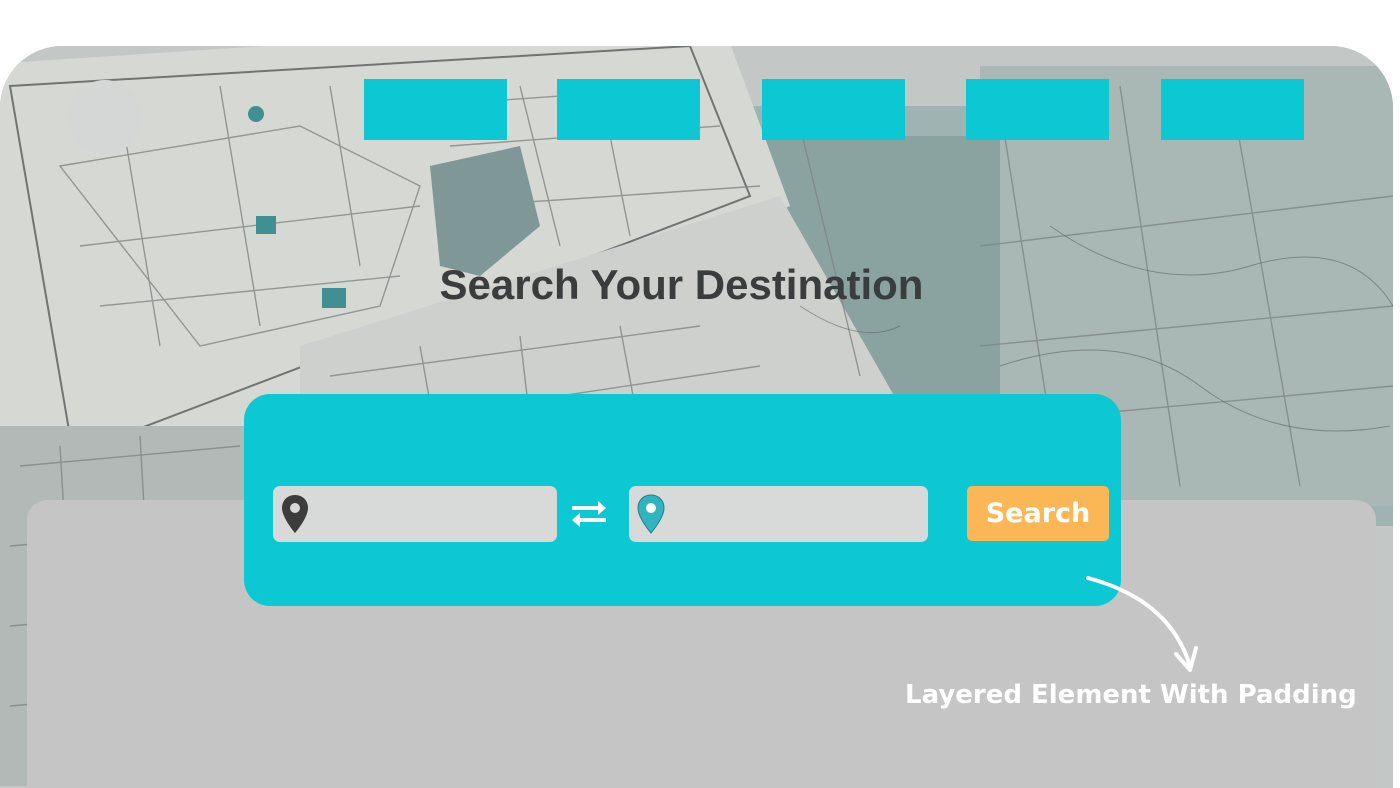  I want to click on logo-circle, so click(105, 117).